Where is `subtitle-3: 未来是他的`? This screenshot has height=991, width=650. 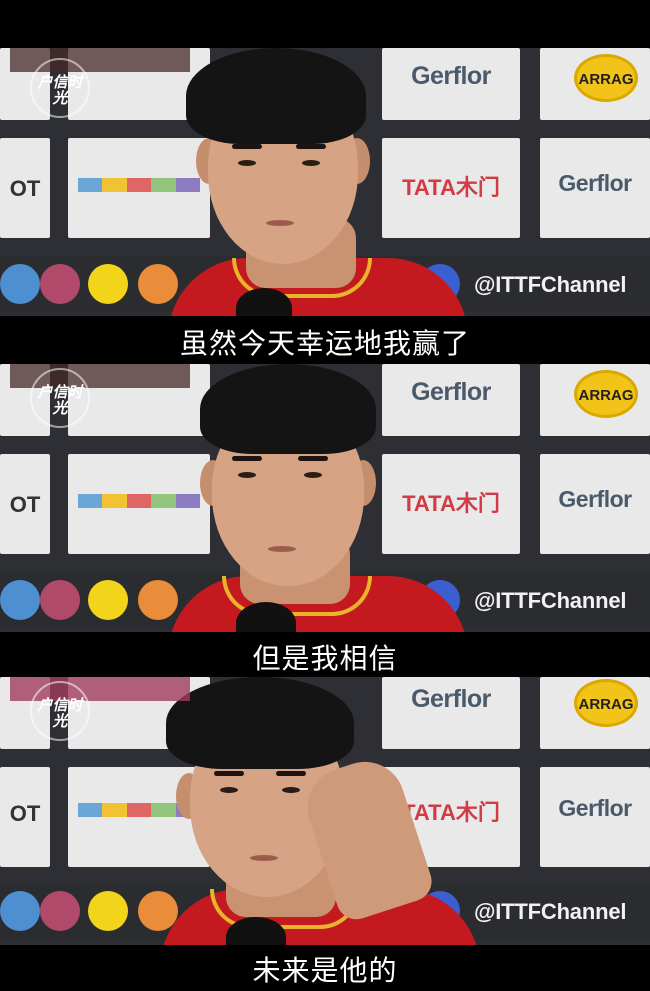 subtitle-3: 未来是他的 is located at coordinates (325, 970).